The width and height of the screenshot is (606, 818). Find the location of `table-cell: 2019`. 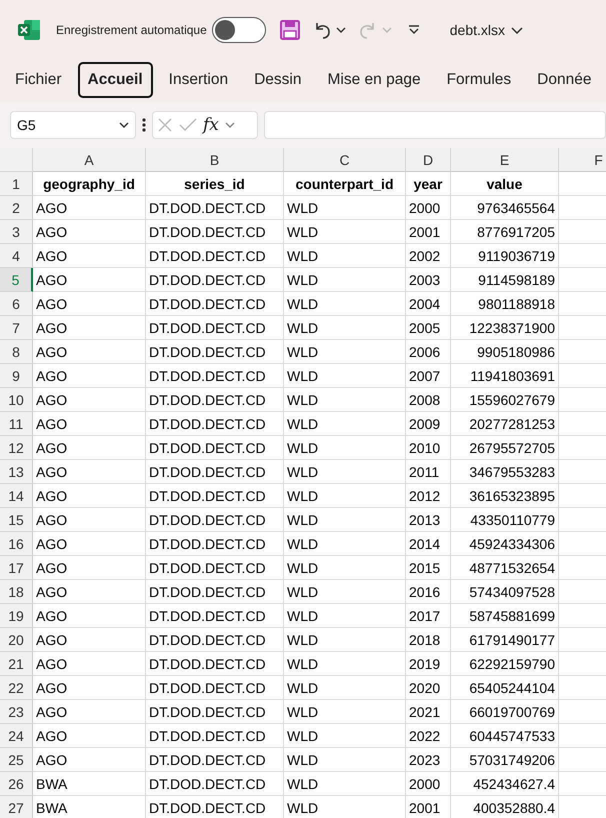

table-cell: 2019 is located at coordinates (428, 664).